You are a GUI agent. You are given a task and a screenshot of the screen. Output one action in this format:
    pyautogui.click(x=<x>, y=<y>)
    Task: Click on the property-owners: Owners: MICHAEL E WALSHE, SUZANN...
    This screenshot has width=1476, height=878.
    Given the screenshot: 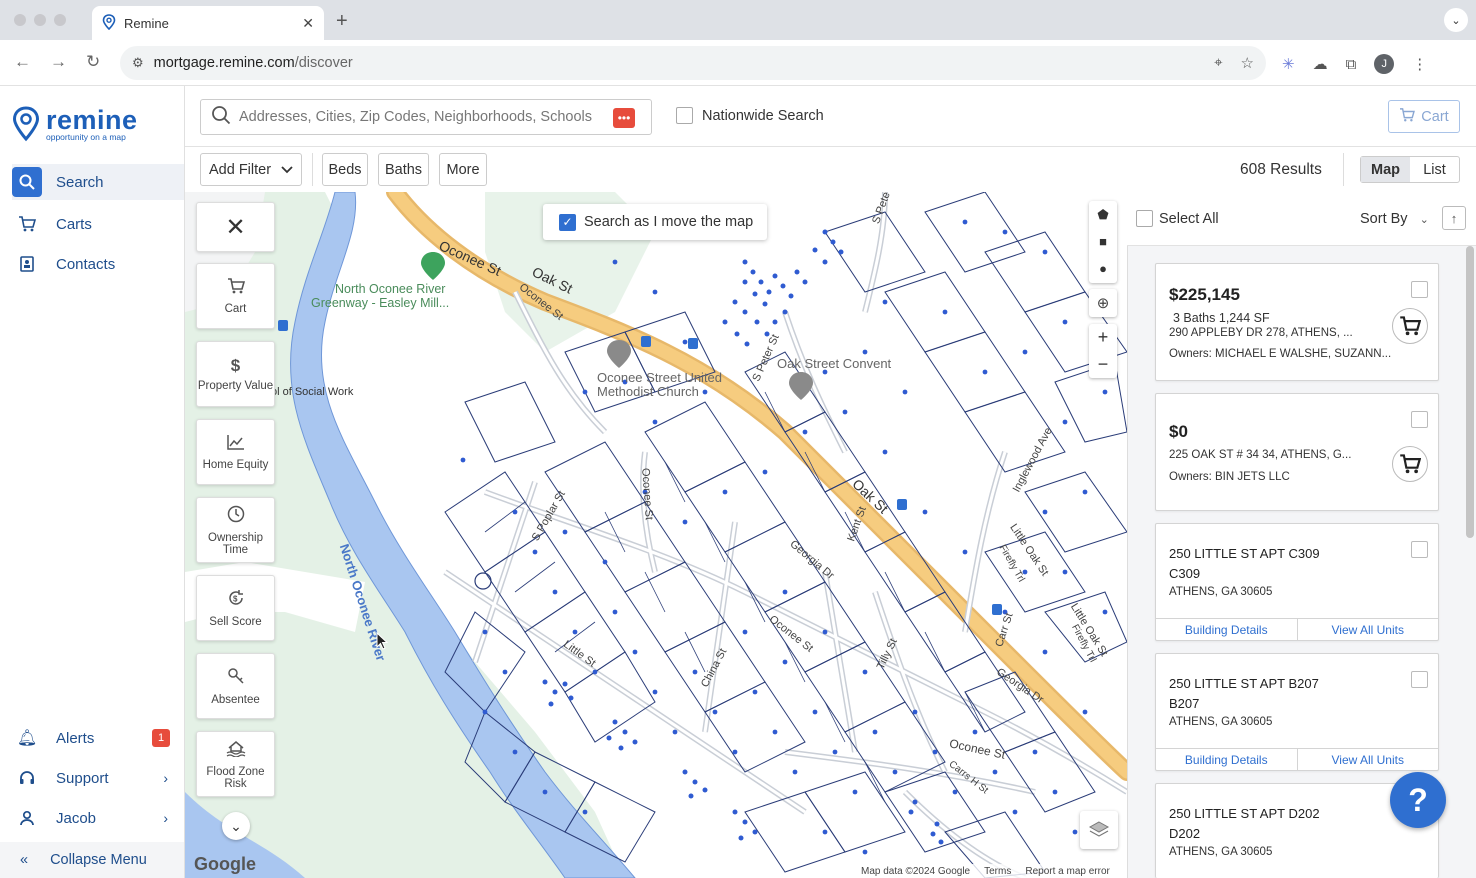 What is the action you would take?
    pyautogui.click(x=1280, y=354)
    